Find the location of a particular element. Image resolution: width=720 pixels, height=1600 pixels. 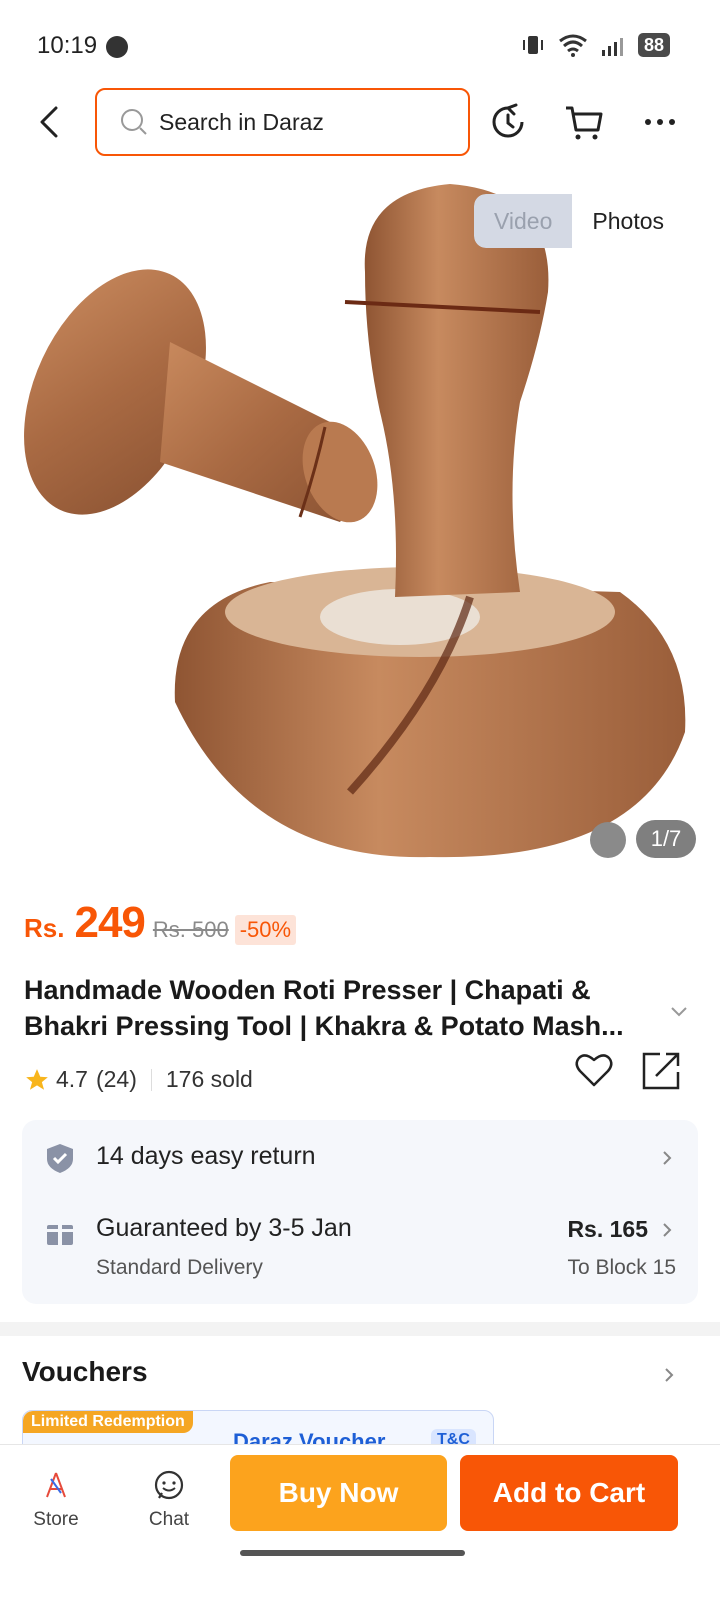

back-arrow-icon is located at coordinates (50, 122).